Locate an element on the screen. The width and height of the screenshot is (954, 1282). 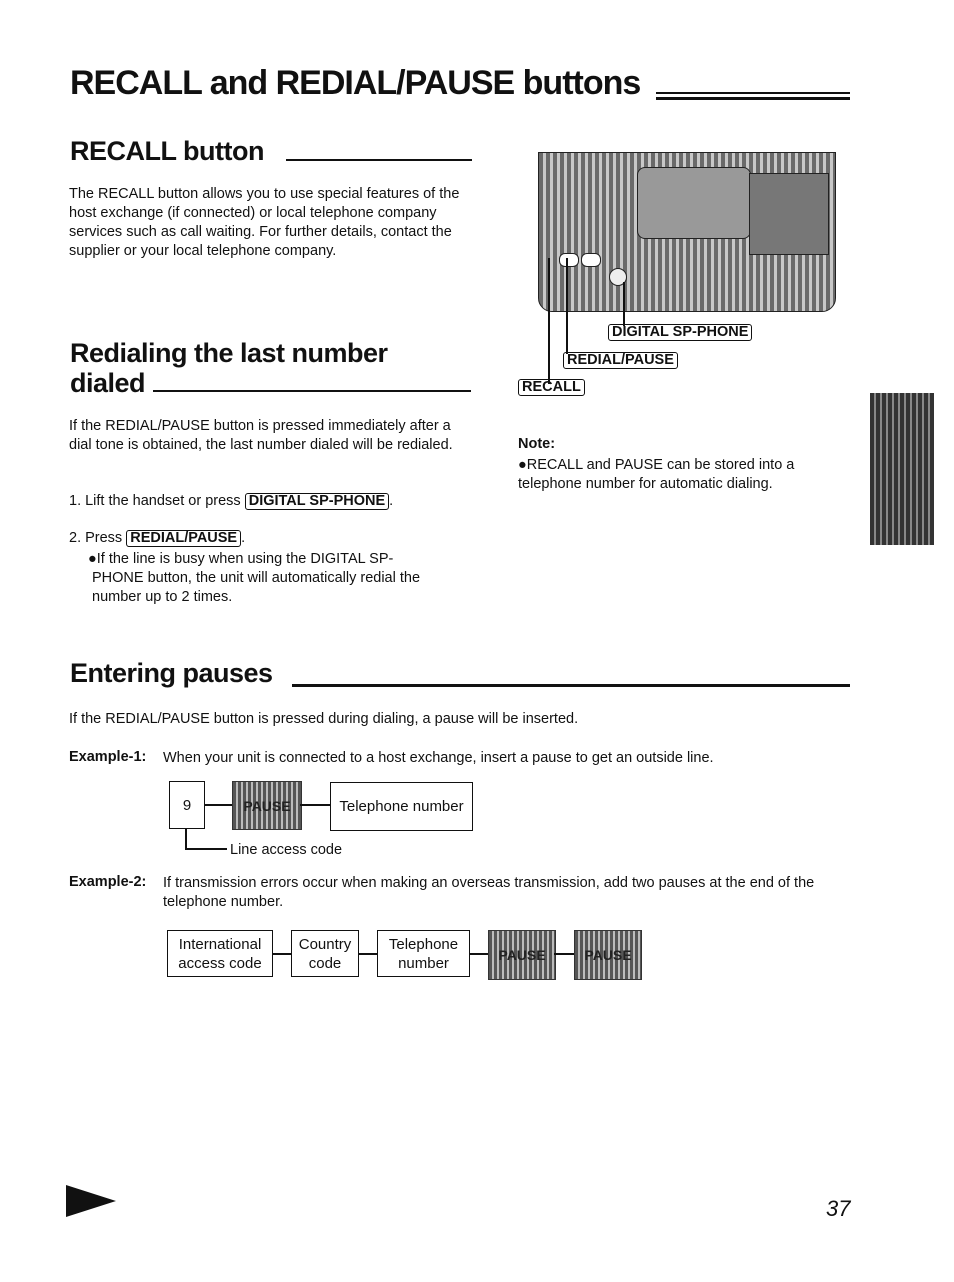
redial-heading-line1: Redialing the last number is located at coordinates (229, 353).